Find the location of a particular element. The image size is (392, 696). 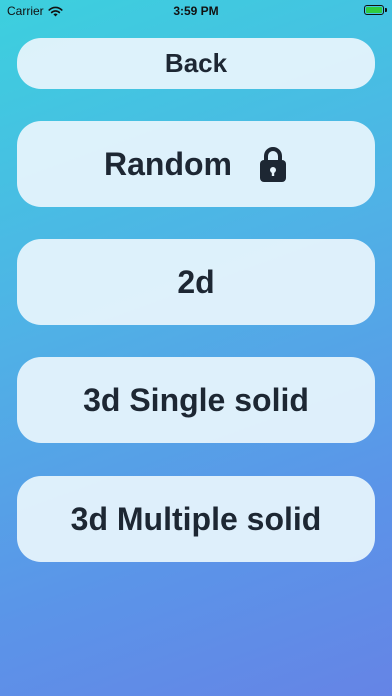

lock-icon is located at coordinates (273, 164).